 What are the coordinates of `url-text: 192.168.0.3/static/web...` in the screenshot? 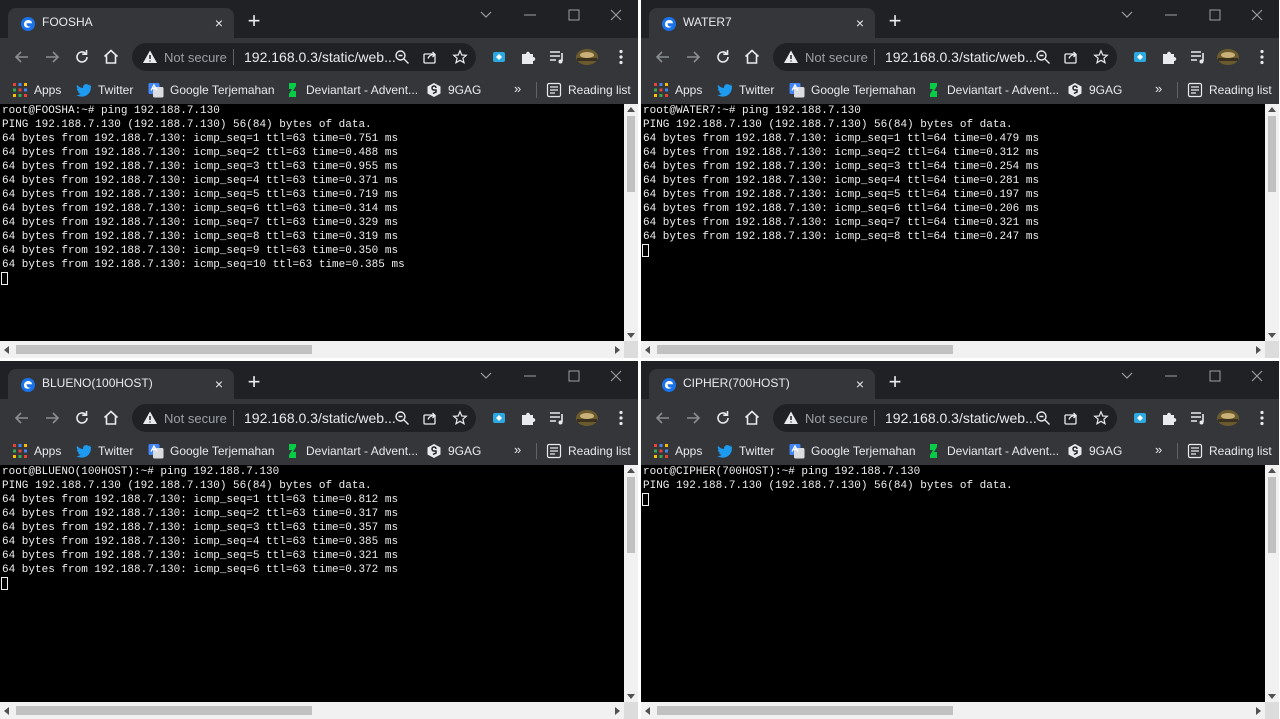 It's located at (961, 418).